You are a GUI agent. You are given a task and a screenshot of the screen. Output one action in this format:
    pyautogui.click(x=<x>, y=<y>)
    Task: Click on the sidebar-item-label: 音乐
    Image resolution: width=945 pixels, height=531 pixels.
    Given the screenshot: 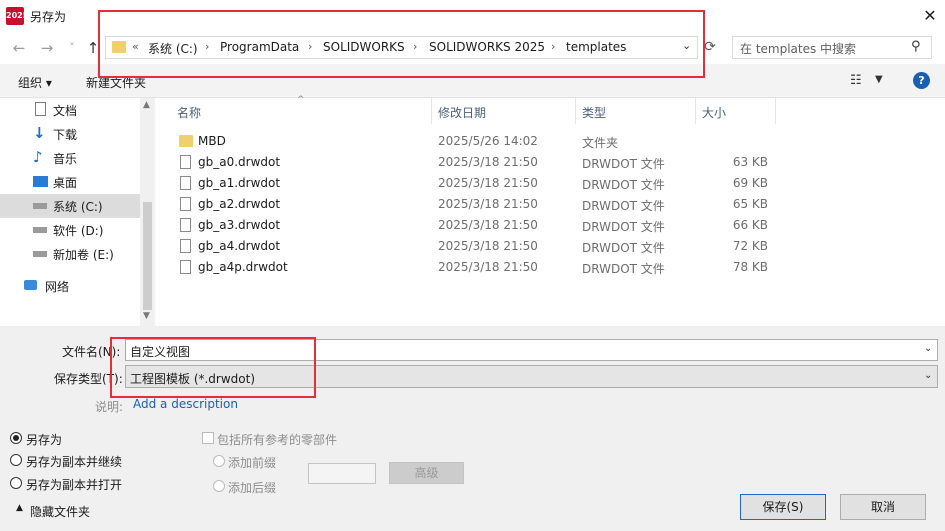 What is the action you would take?
    pyautogui.click(x=65, y=159)
    